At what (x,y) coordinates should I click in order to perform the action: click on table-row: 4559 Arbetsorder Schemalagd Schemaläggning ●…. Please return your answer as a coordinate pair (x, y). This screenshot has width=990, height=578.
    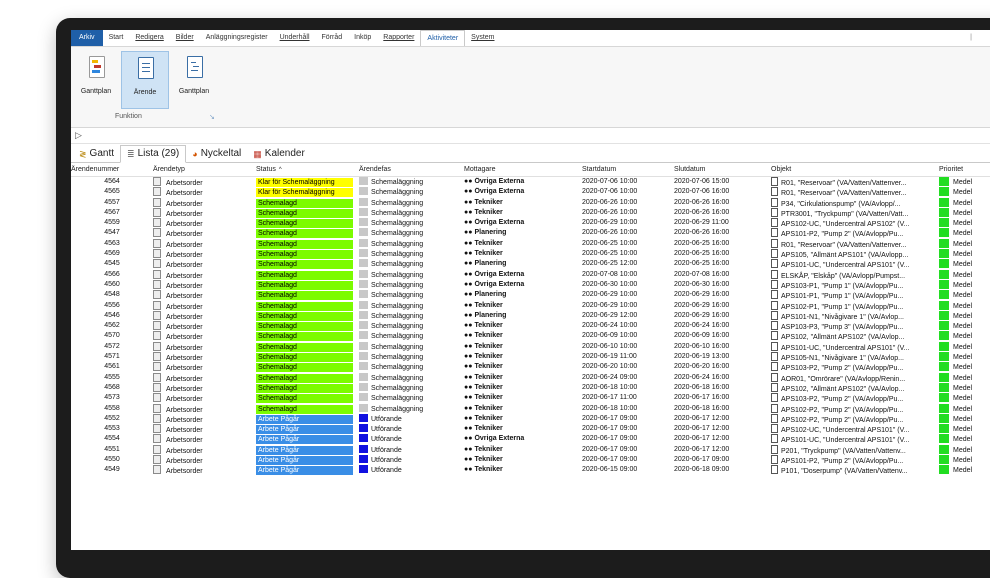
    Looking at the image, I should click on (530, 223).